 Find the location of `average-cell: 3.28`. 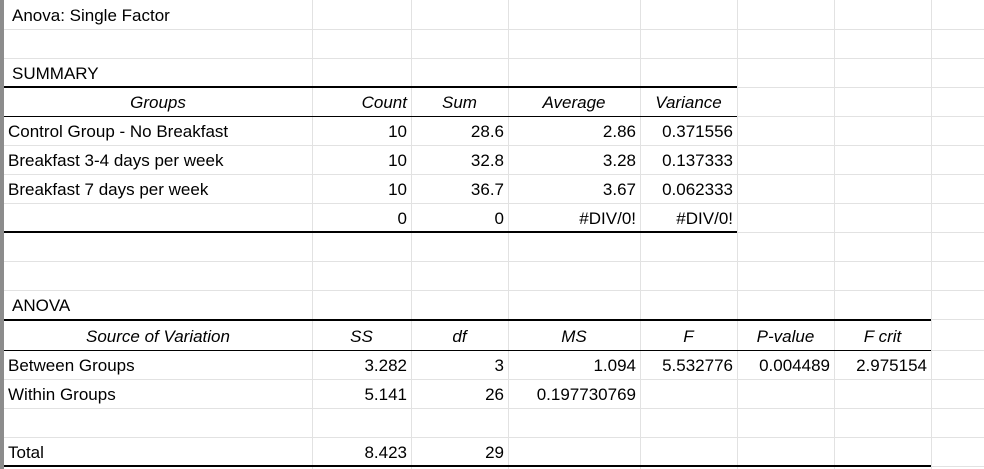

average-cell: 3.28 is located at coordinates (574, 160).